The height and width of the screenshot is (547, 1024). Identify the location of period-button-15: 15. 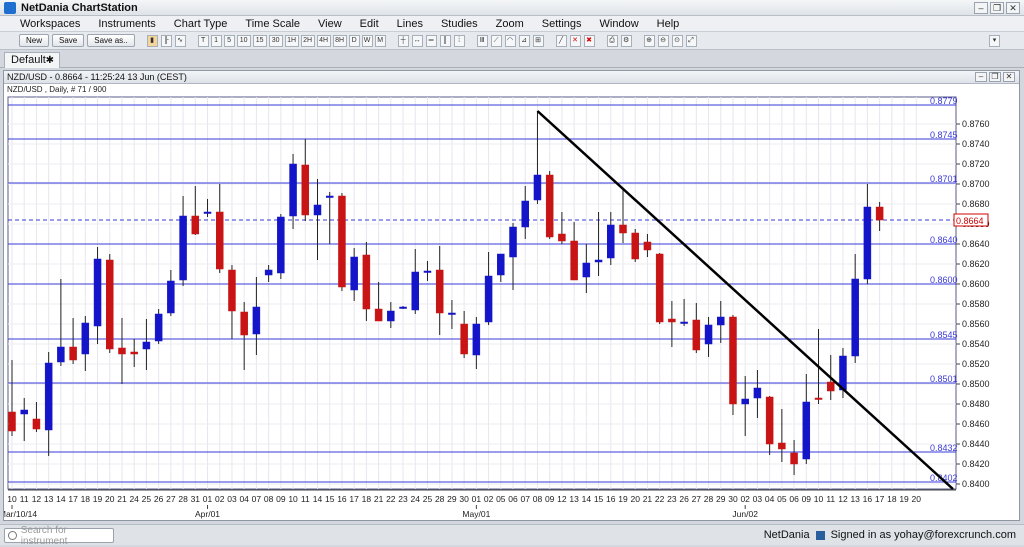
(259, 40).